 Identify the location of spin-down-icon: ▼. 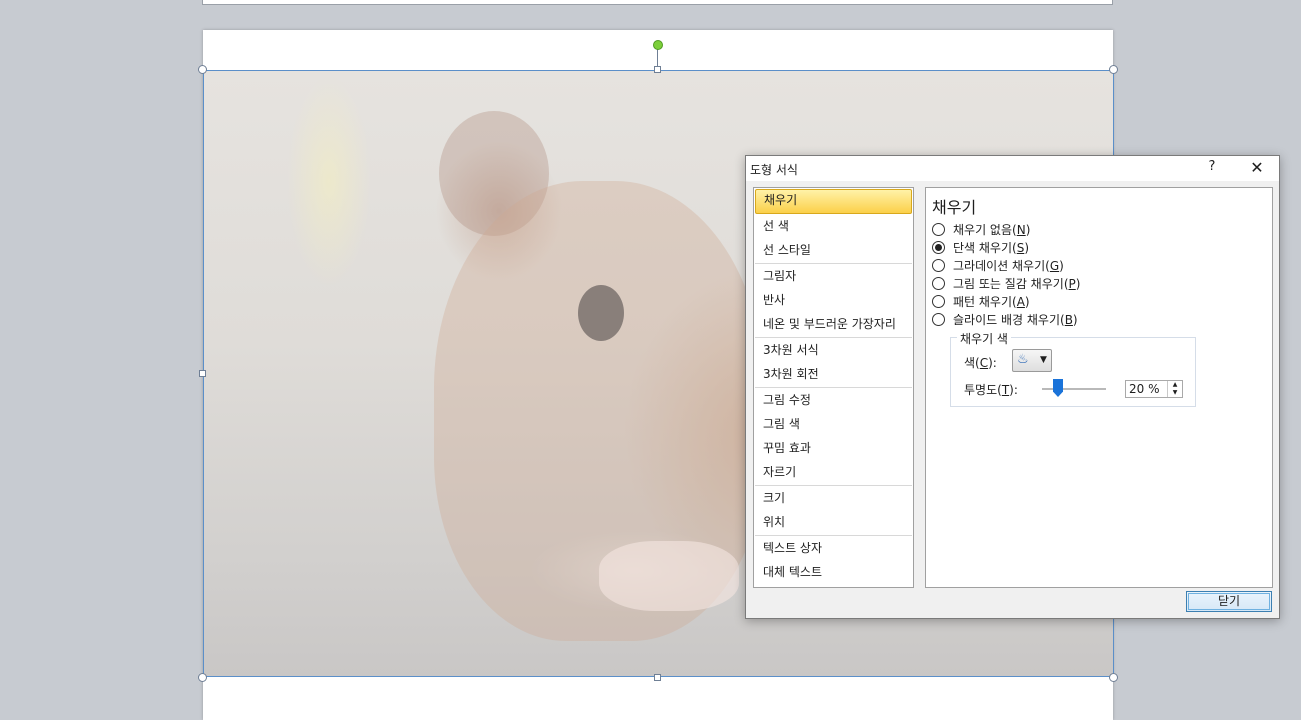
(1175, 393).